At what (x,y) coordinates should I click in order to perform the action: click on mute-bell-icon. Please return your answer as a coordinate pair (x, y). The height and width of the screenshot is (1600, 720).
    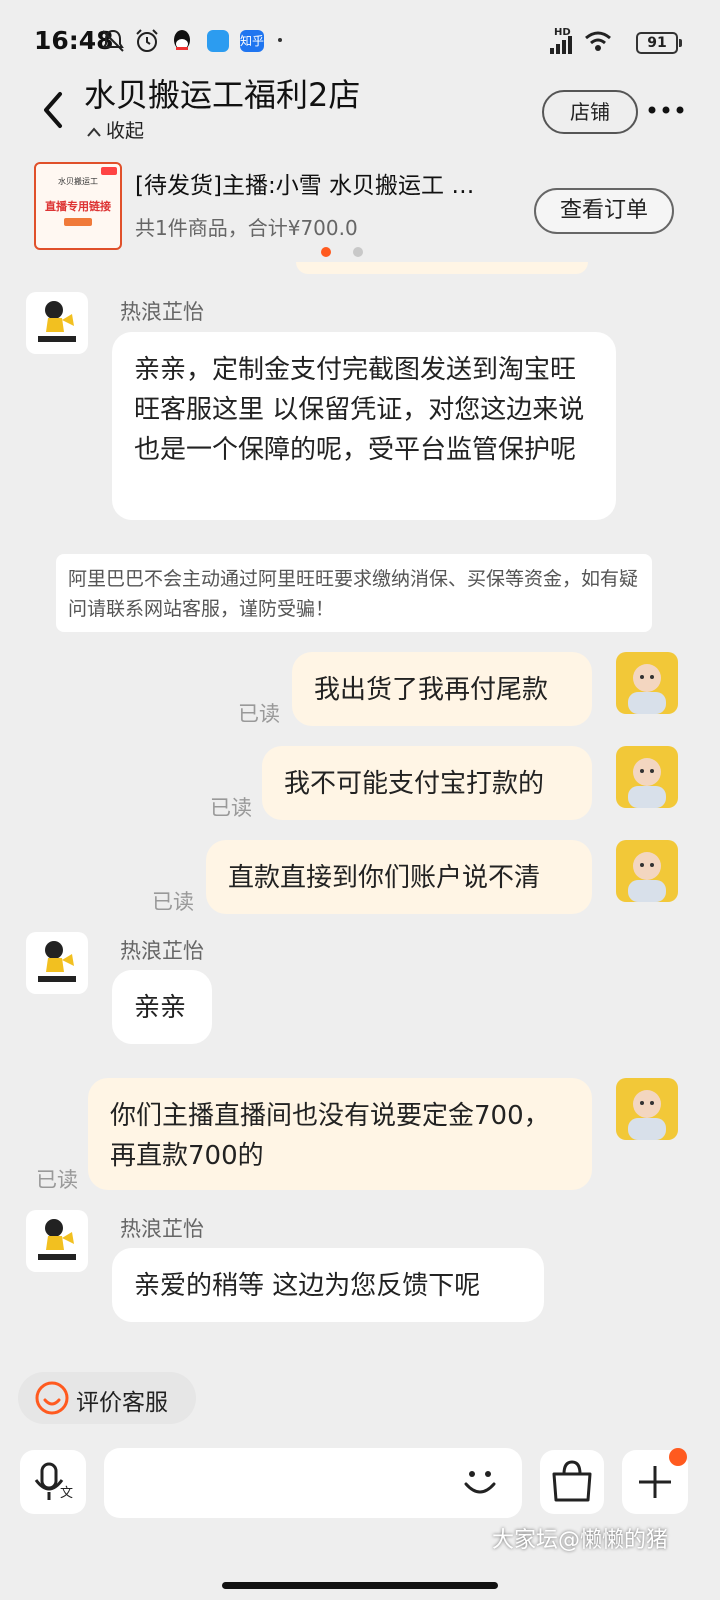
    Looking at the image, I should click on (113, 40).